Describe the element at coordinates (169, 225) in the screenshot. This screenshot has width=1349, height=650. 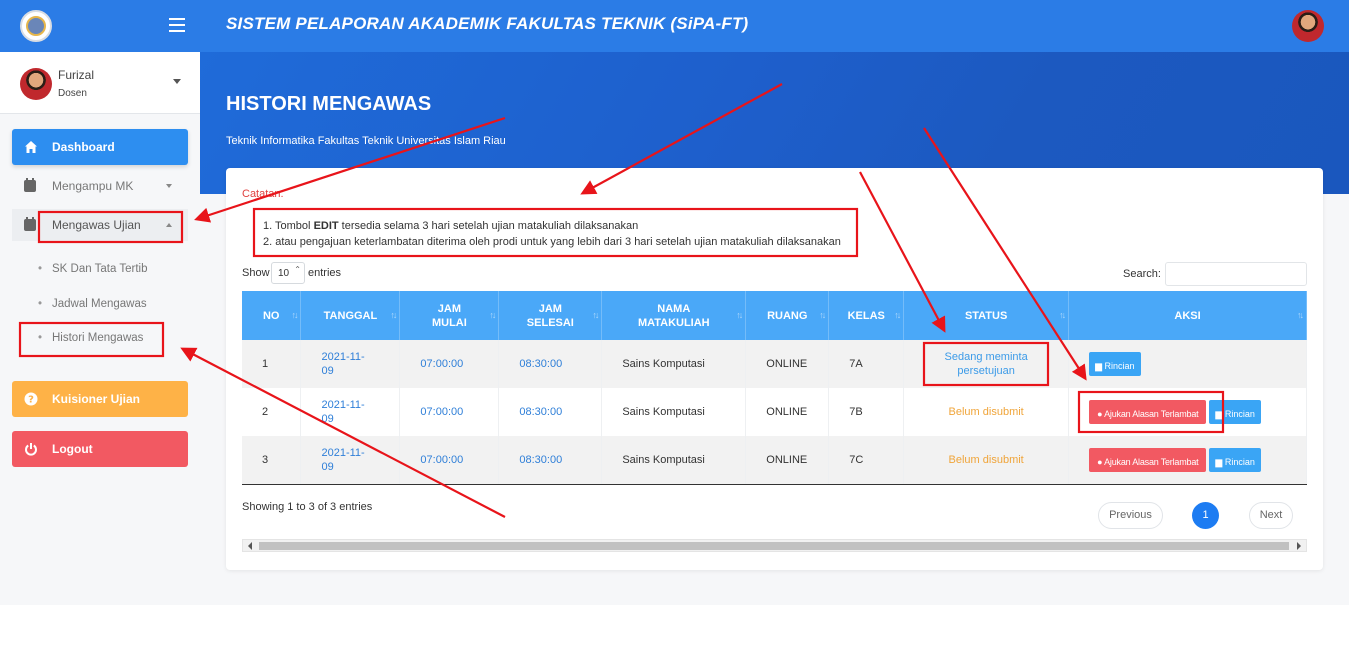
I see `chevron-up-icon` at that location.